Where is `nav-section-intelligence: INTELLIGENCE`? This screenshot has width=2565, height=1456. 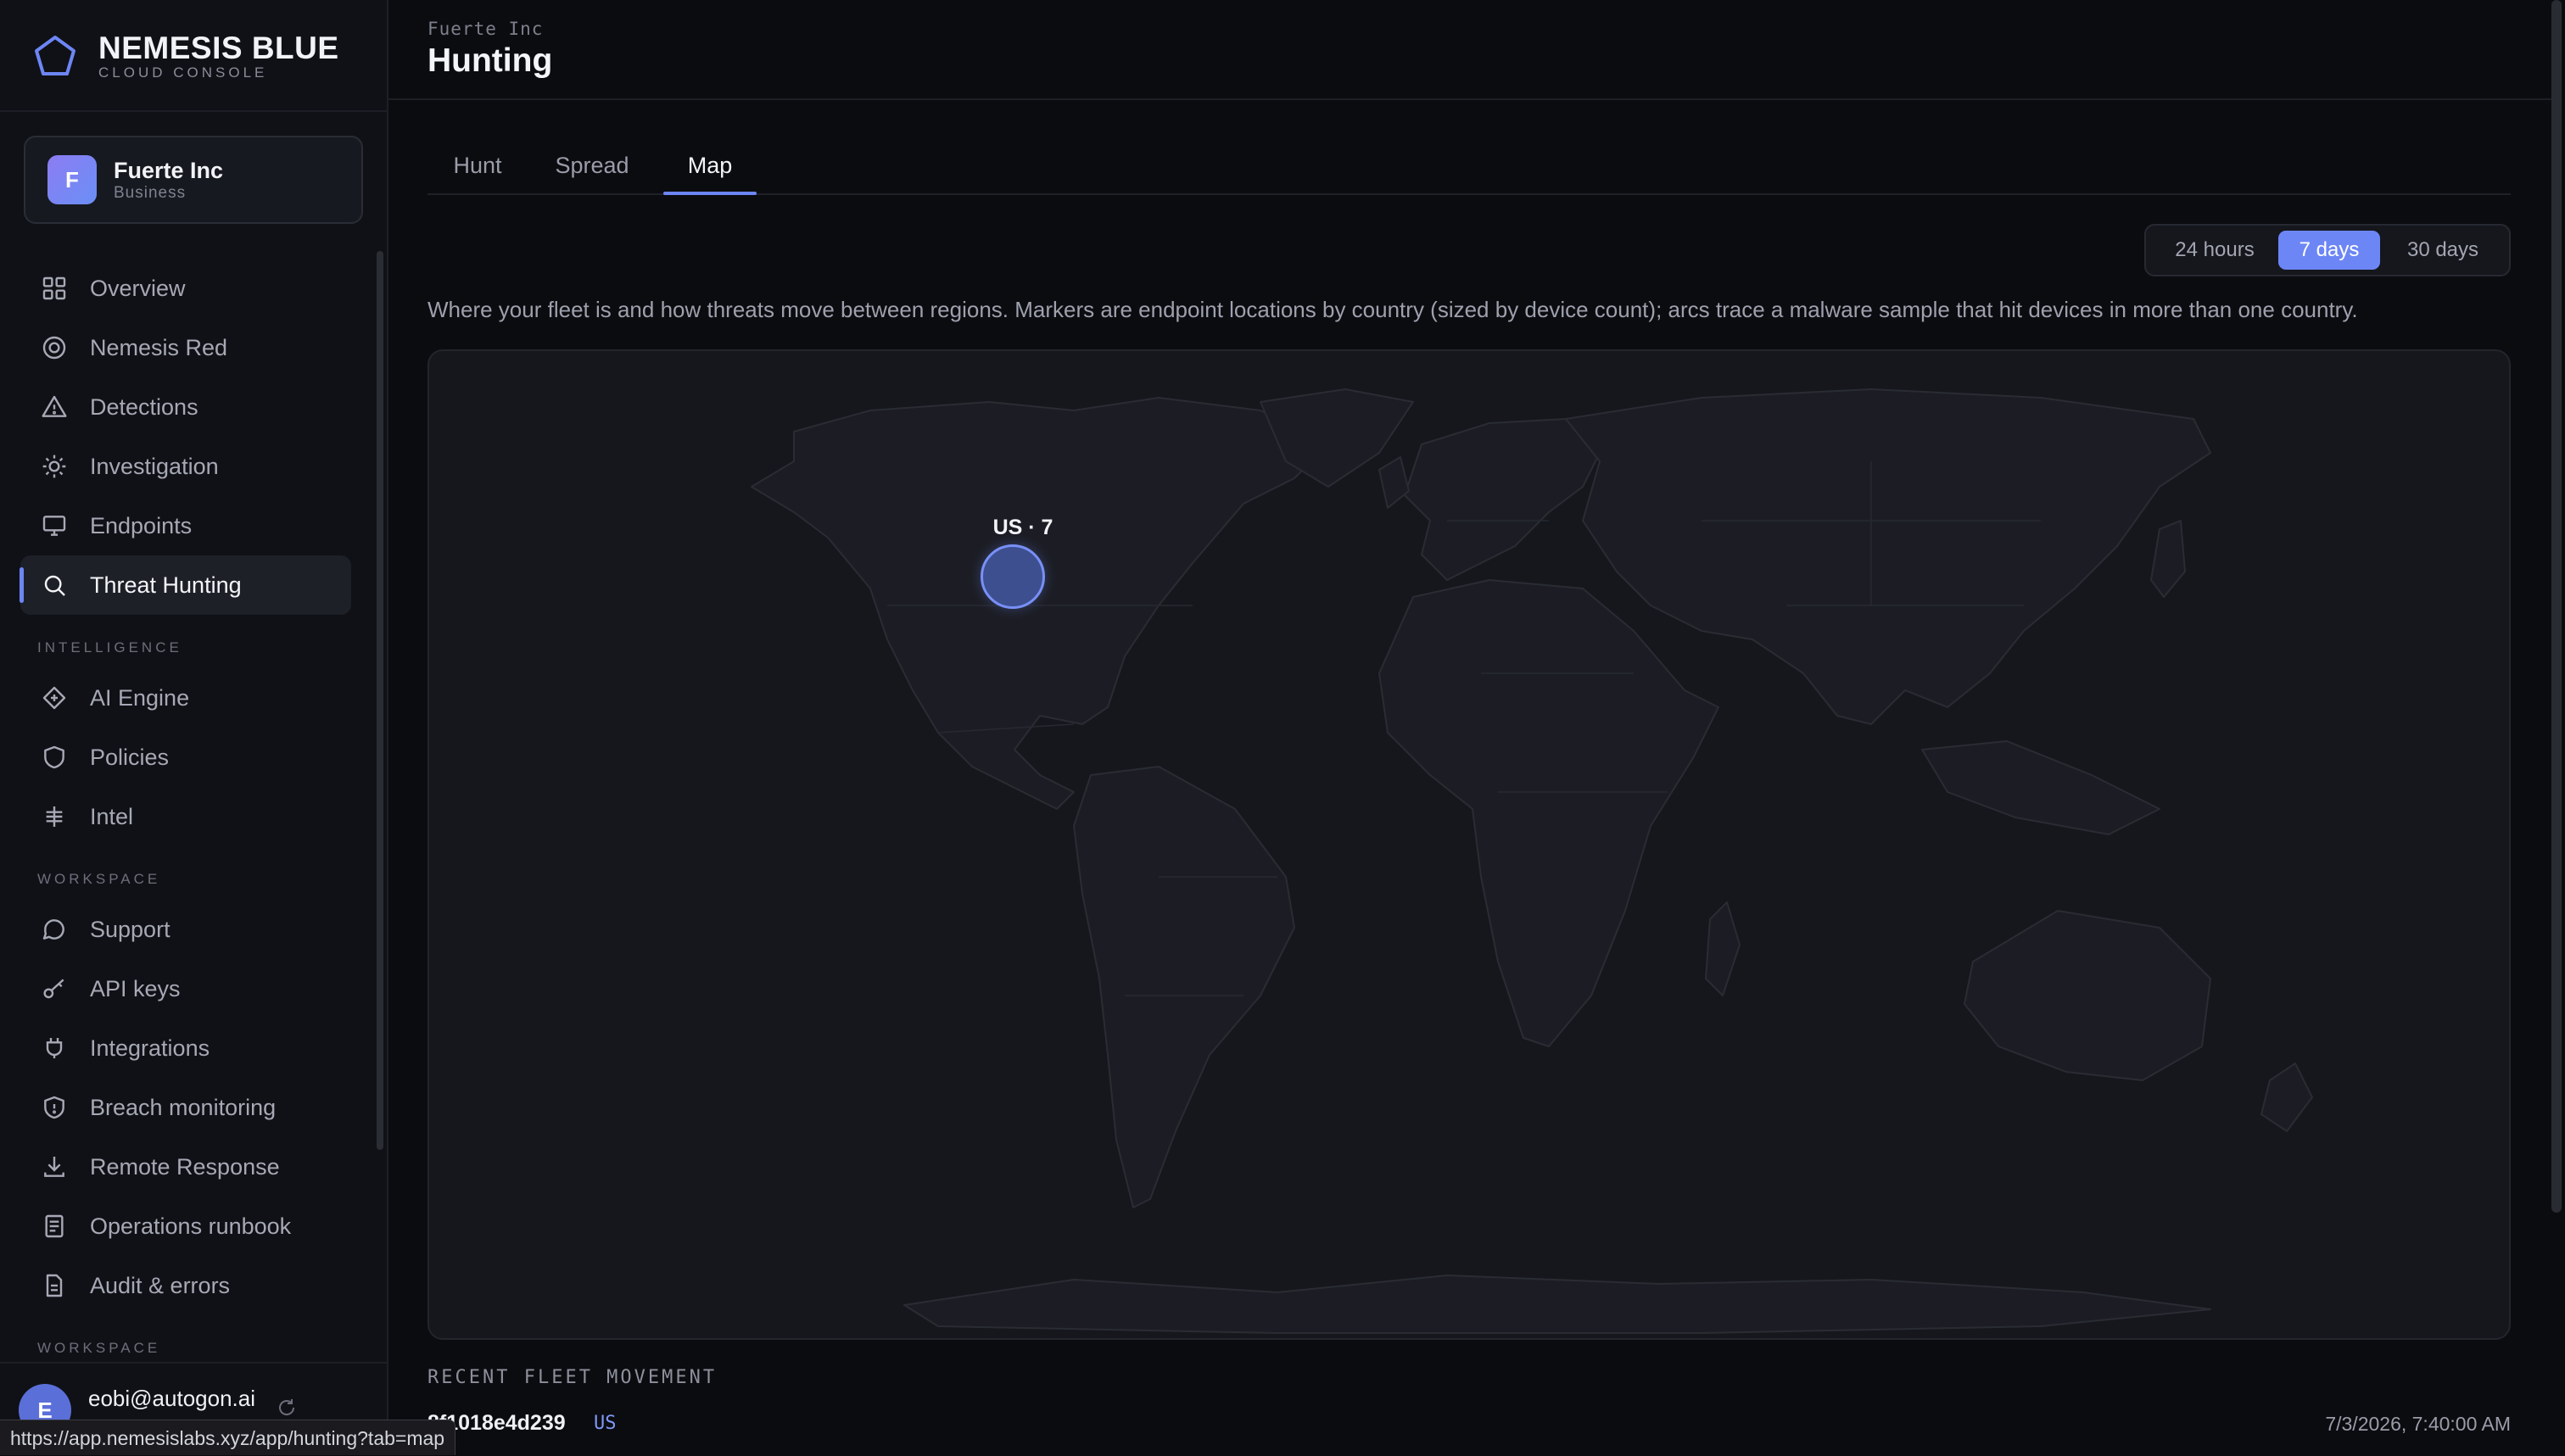
nav-section-intelligence: INTELLIGENCE is located at coordinates (109, 647).